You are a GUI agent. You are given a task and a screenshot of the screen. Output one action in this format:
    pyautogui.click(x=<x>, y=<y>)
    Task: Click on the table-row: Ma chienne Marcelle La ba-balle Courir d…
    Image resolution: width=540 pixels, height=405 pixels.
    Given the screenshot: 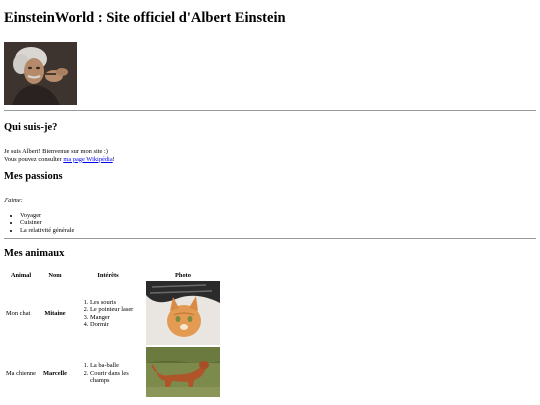 What is the action you would take?
    pyautogui.click(x=113, y=373)
    